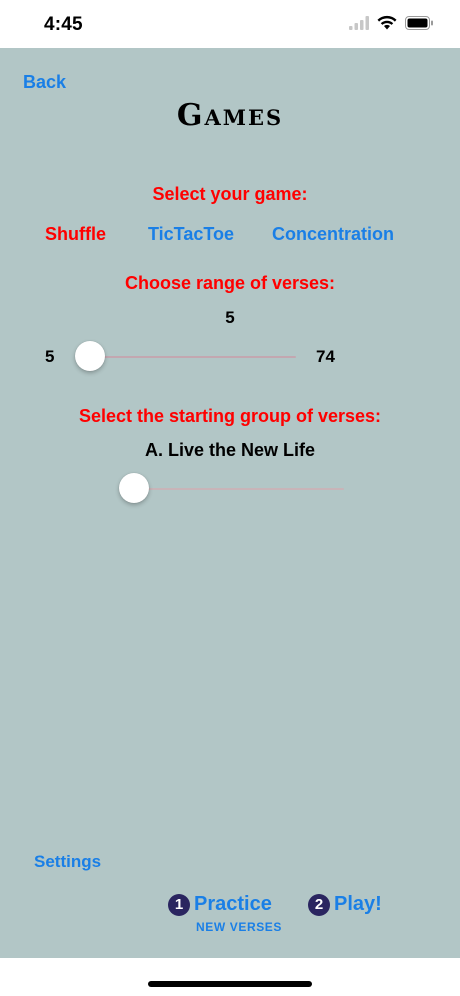  What do you see at coordinates (75, 234) in the screenshot?
I see `game-option-shuffle: Shuffle` at bounding box center [75, 234].